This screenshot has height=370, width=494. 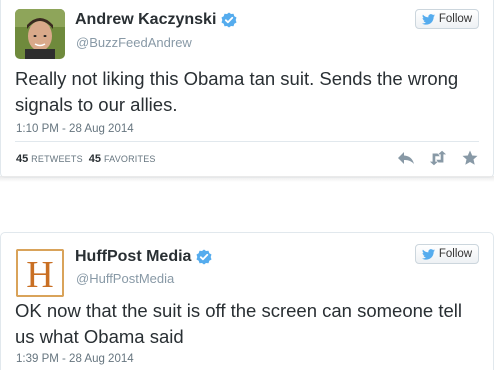 What do you see at coordinates (95, 159) in the screenshot?
I see `favorites-count: 45` at bounding box center [95, 159].